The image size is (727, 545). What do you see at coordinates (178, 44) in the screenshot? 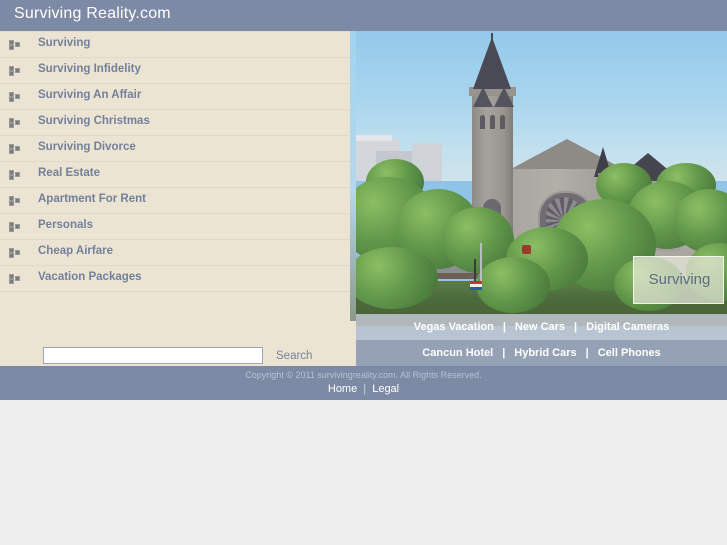
I see `sidebar-item-surviving: Surviving` at bounding box center [178, 44].